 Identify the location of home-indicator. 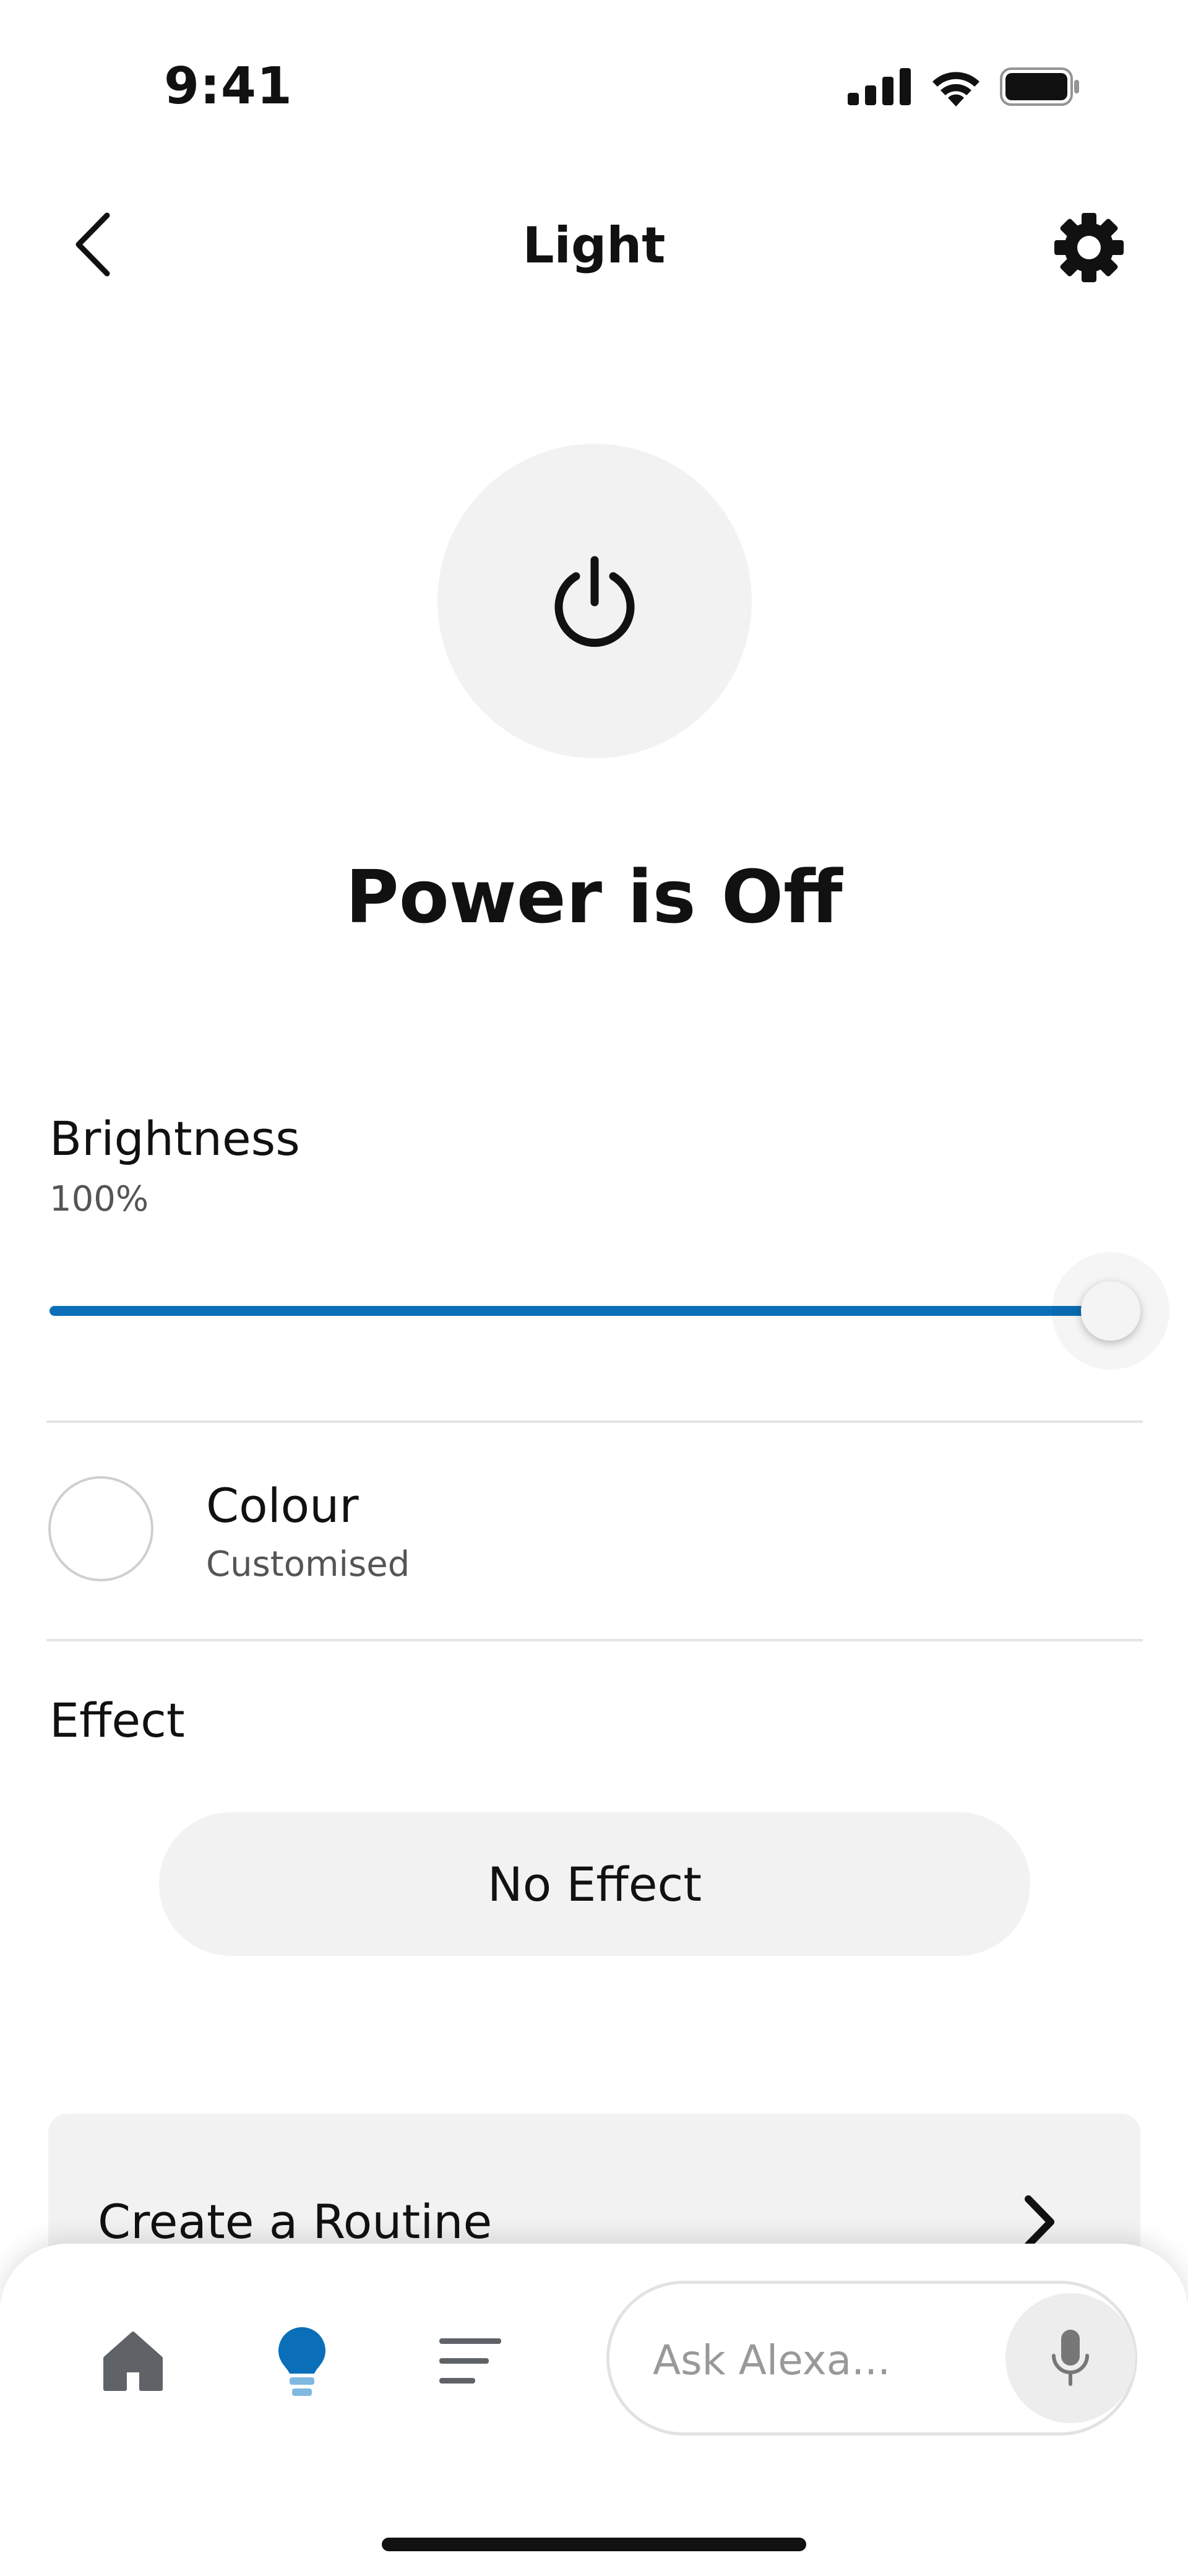
(594, 2544).